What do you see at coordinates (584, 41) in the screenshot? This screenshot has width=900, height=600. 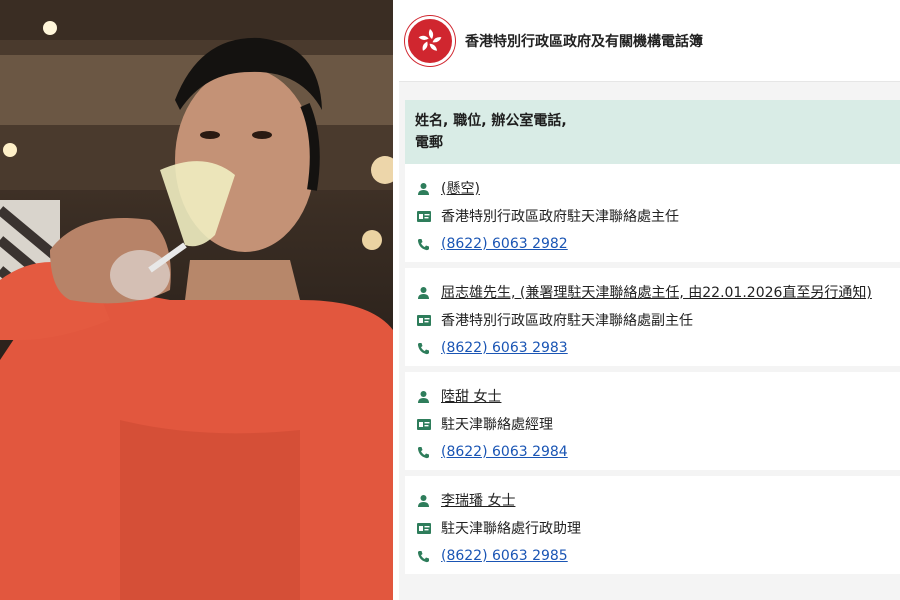 I see `site-title: 香港特別行政區政府及有關機構電話簿` at bounding box center [584, 41].